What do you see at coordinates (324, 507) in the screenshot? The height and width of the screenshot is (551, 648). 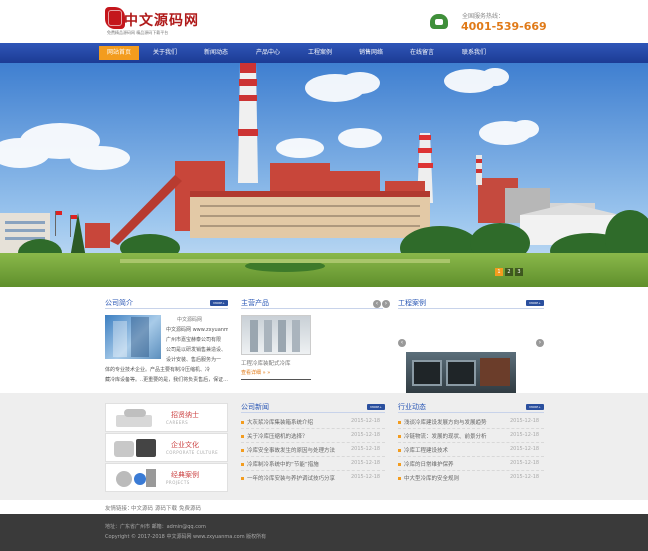 I see `friend-links: 友情链接： 中文源码 源码下载 免费源码` at bounding box center [324, 507].